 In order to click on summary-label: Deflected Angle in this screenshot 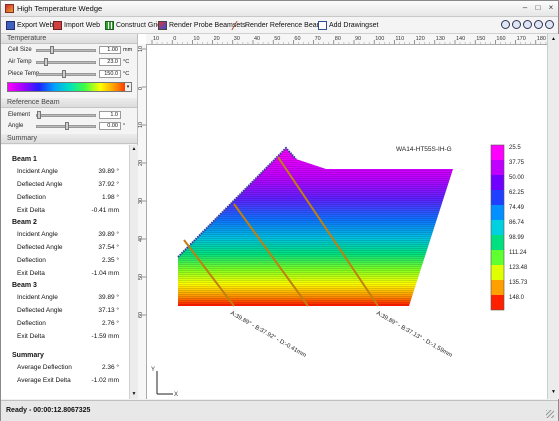, I will do `click(40, 247)`.